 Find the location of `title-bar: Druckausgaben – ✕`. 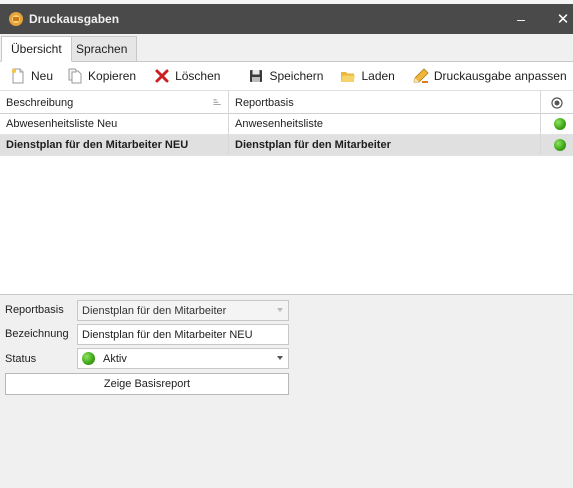

title-bar: Druckausgaben – ✕ is located at coordinates (286, 19).